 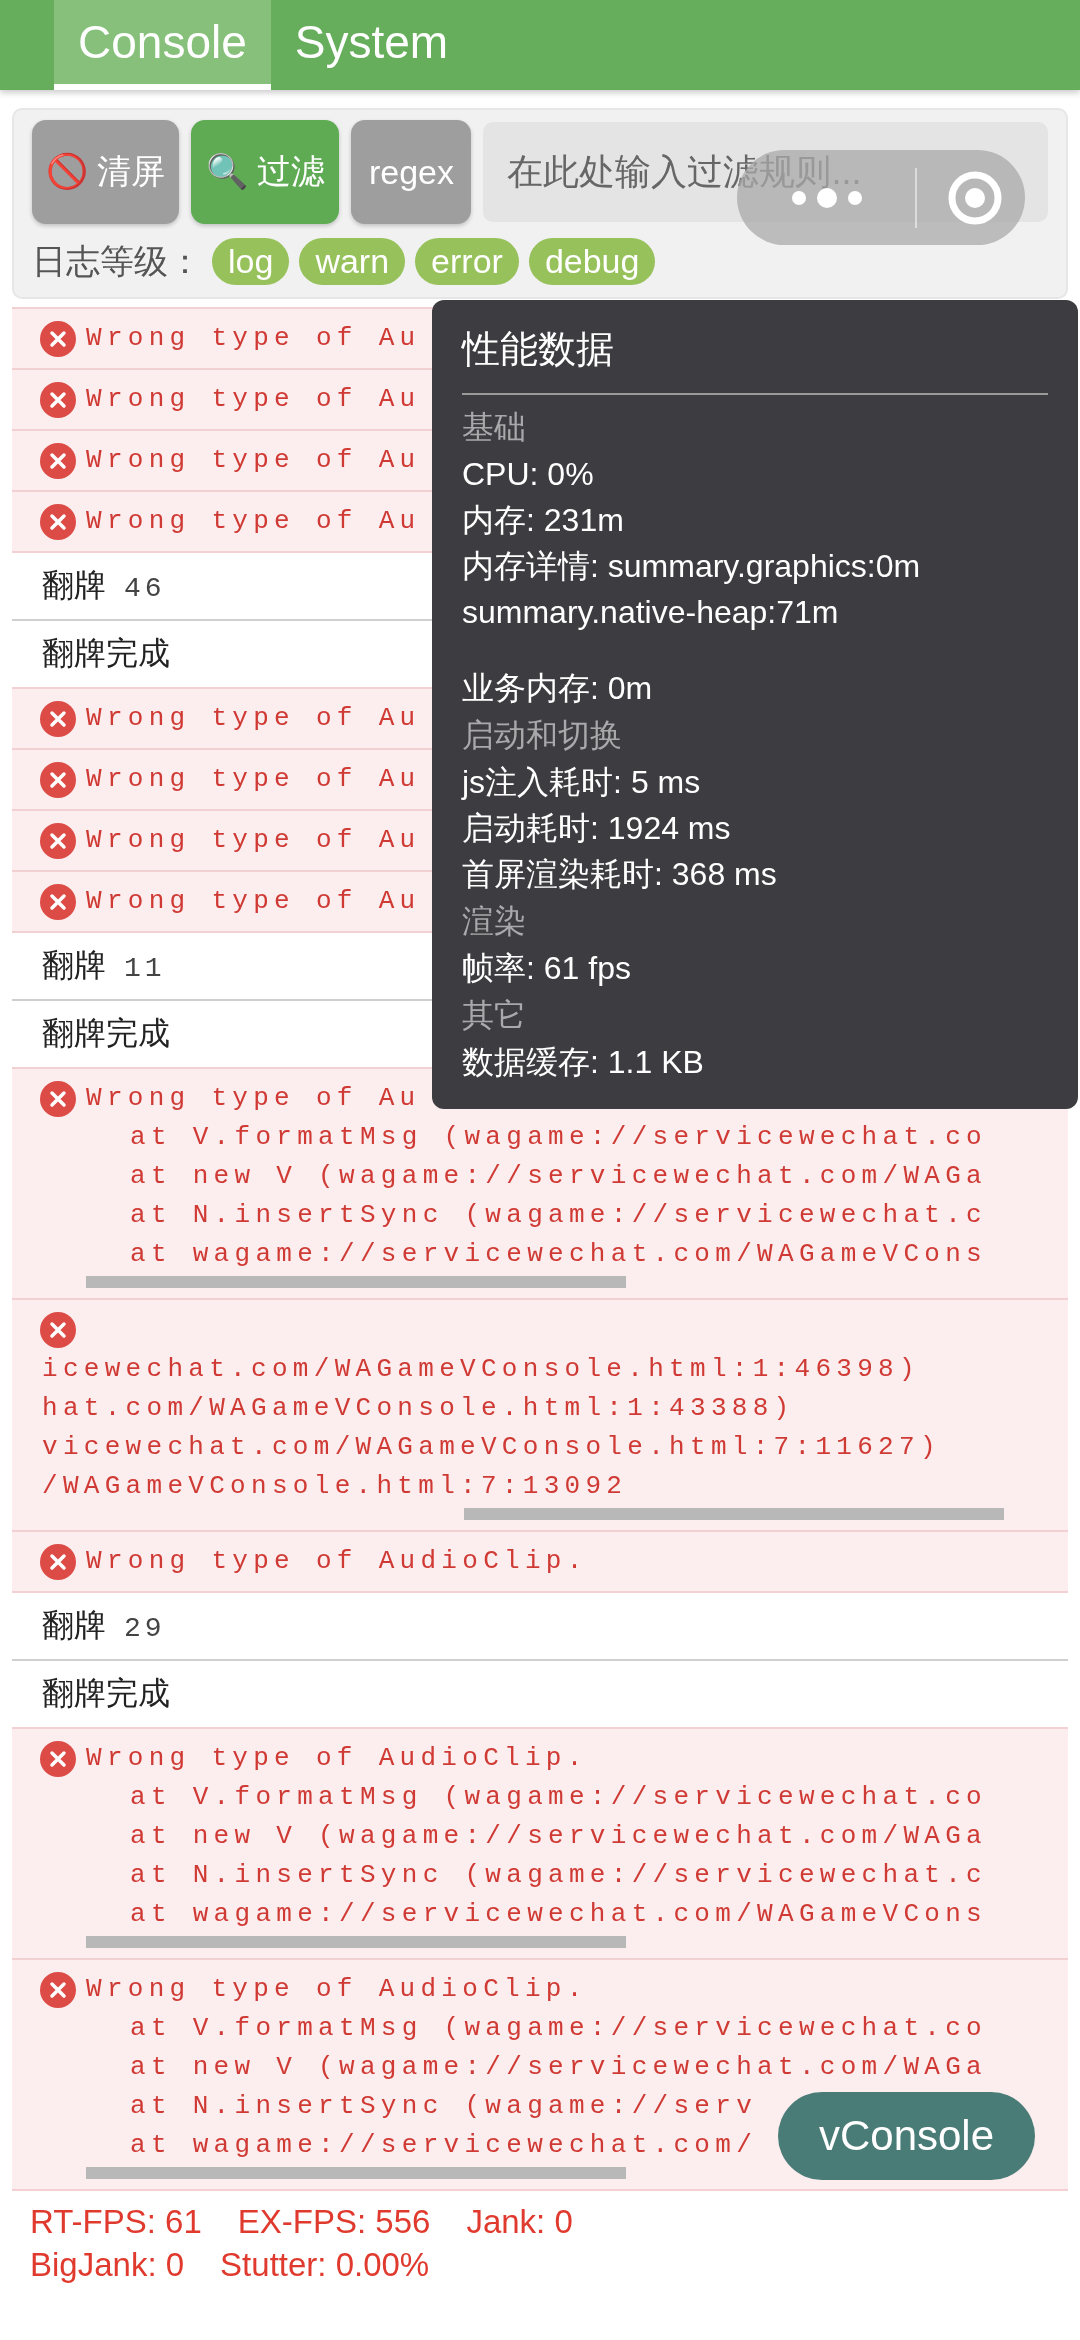 What do you see at coordinates (251, 261) in the screenshot?
I see `level-filter: log` at bounding box center [251, 261].